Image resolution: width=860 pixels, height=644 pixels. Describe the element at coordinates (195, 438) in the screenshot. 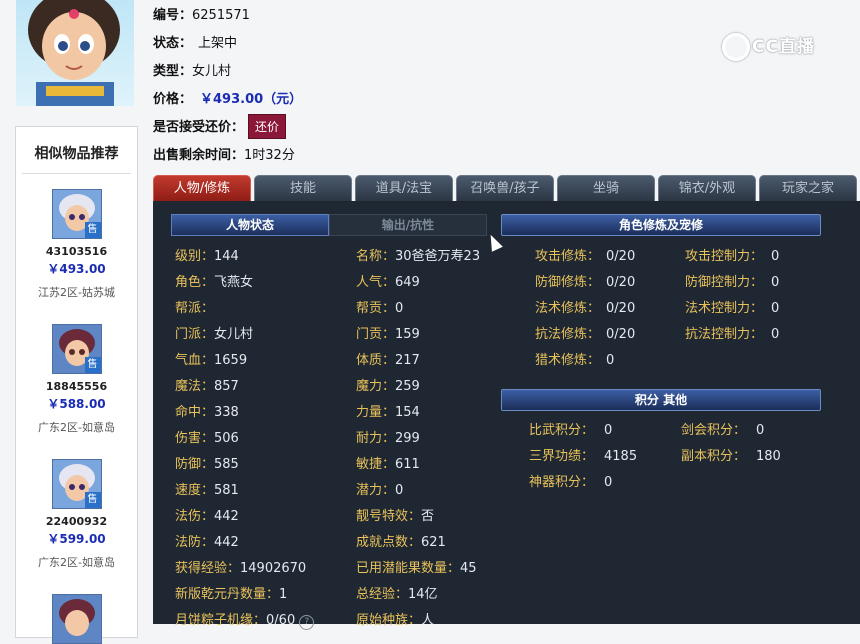

I see `stat-key: 伤害：` at that location.